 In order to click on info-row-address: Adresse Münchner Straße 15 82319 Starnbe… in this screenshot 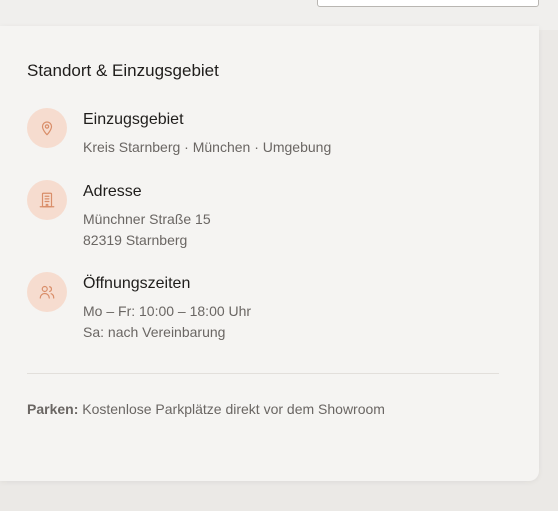, I will do `click(267, 215)`.